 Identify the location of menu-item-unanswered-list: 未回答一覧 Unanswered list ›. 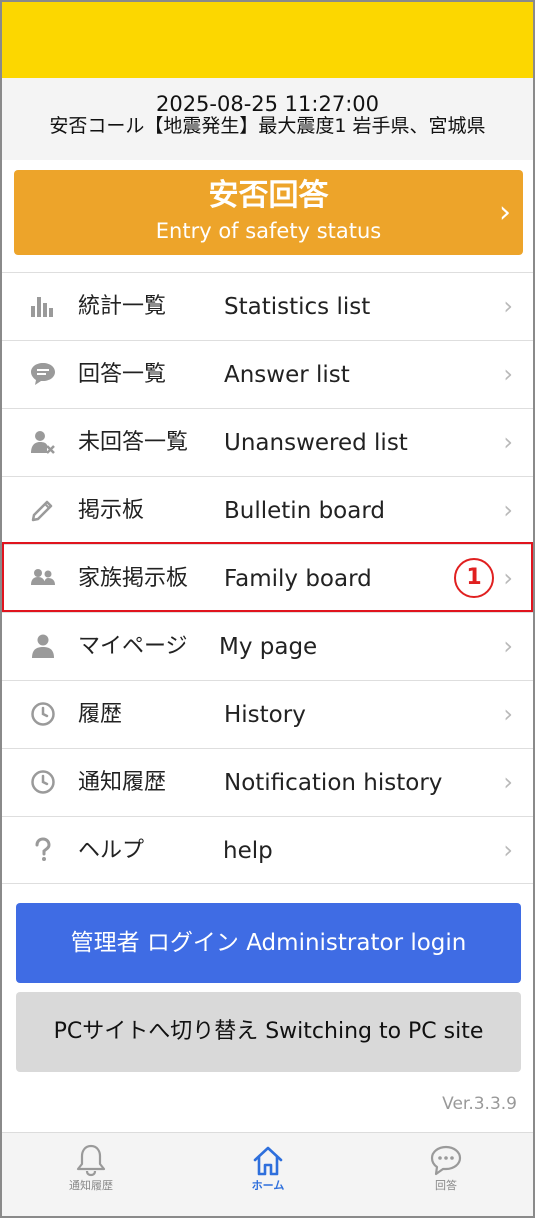
(267, 442).